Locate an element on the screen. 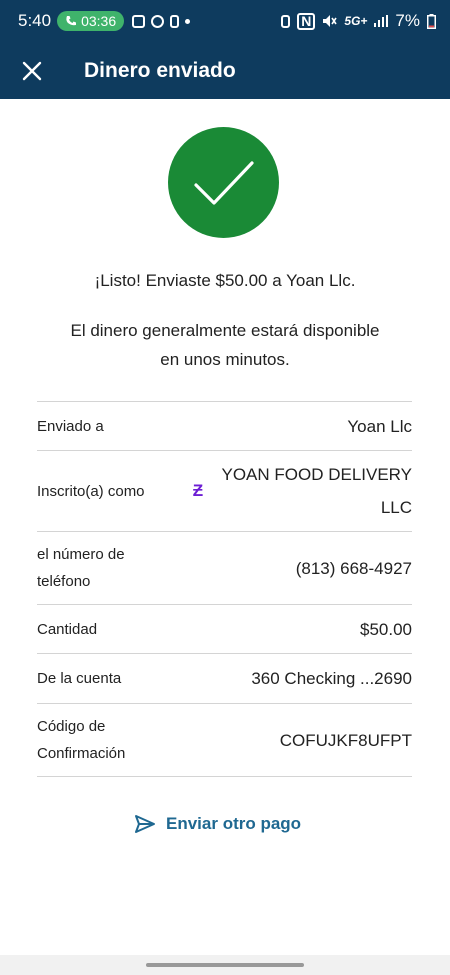 The height and width of the screenshot is (975, 450). call-timer: 03:36 is located at coordinates (99, 21).